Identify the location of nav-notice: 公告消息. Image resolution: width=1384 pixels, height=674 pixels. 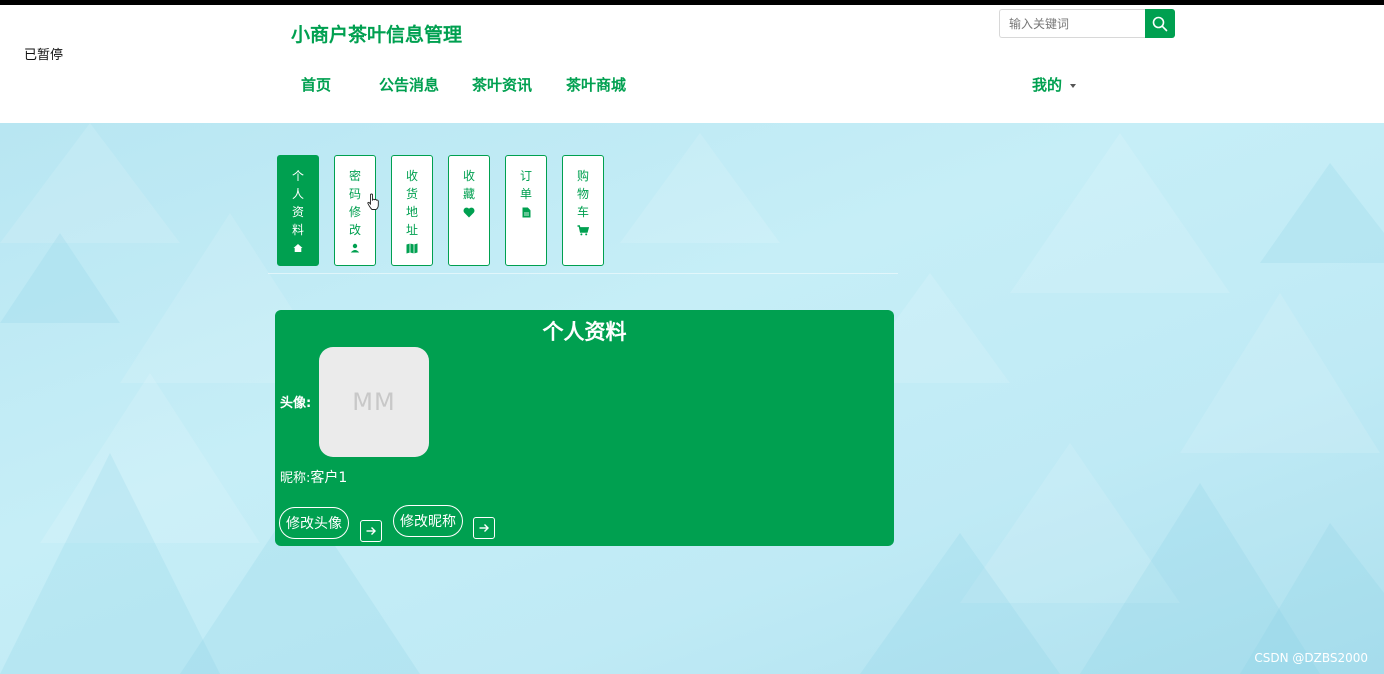
(409, 84).